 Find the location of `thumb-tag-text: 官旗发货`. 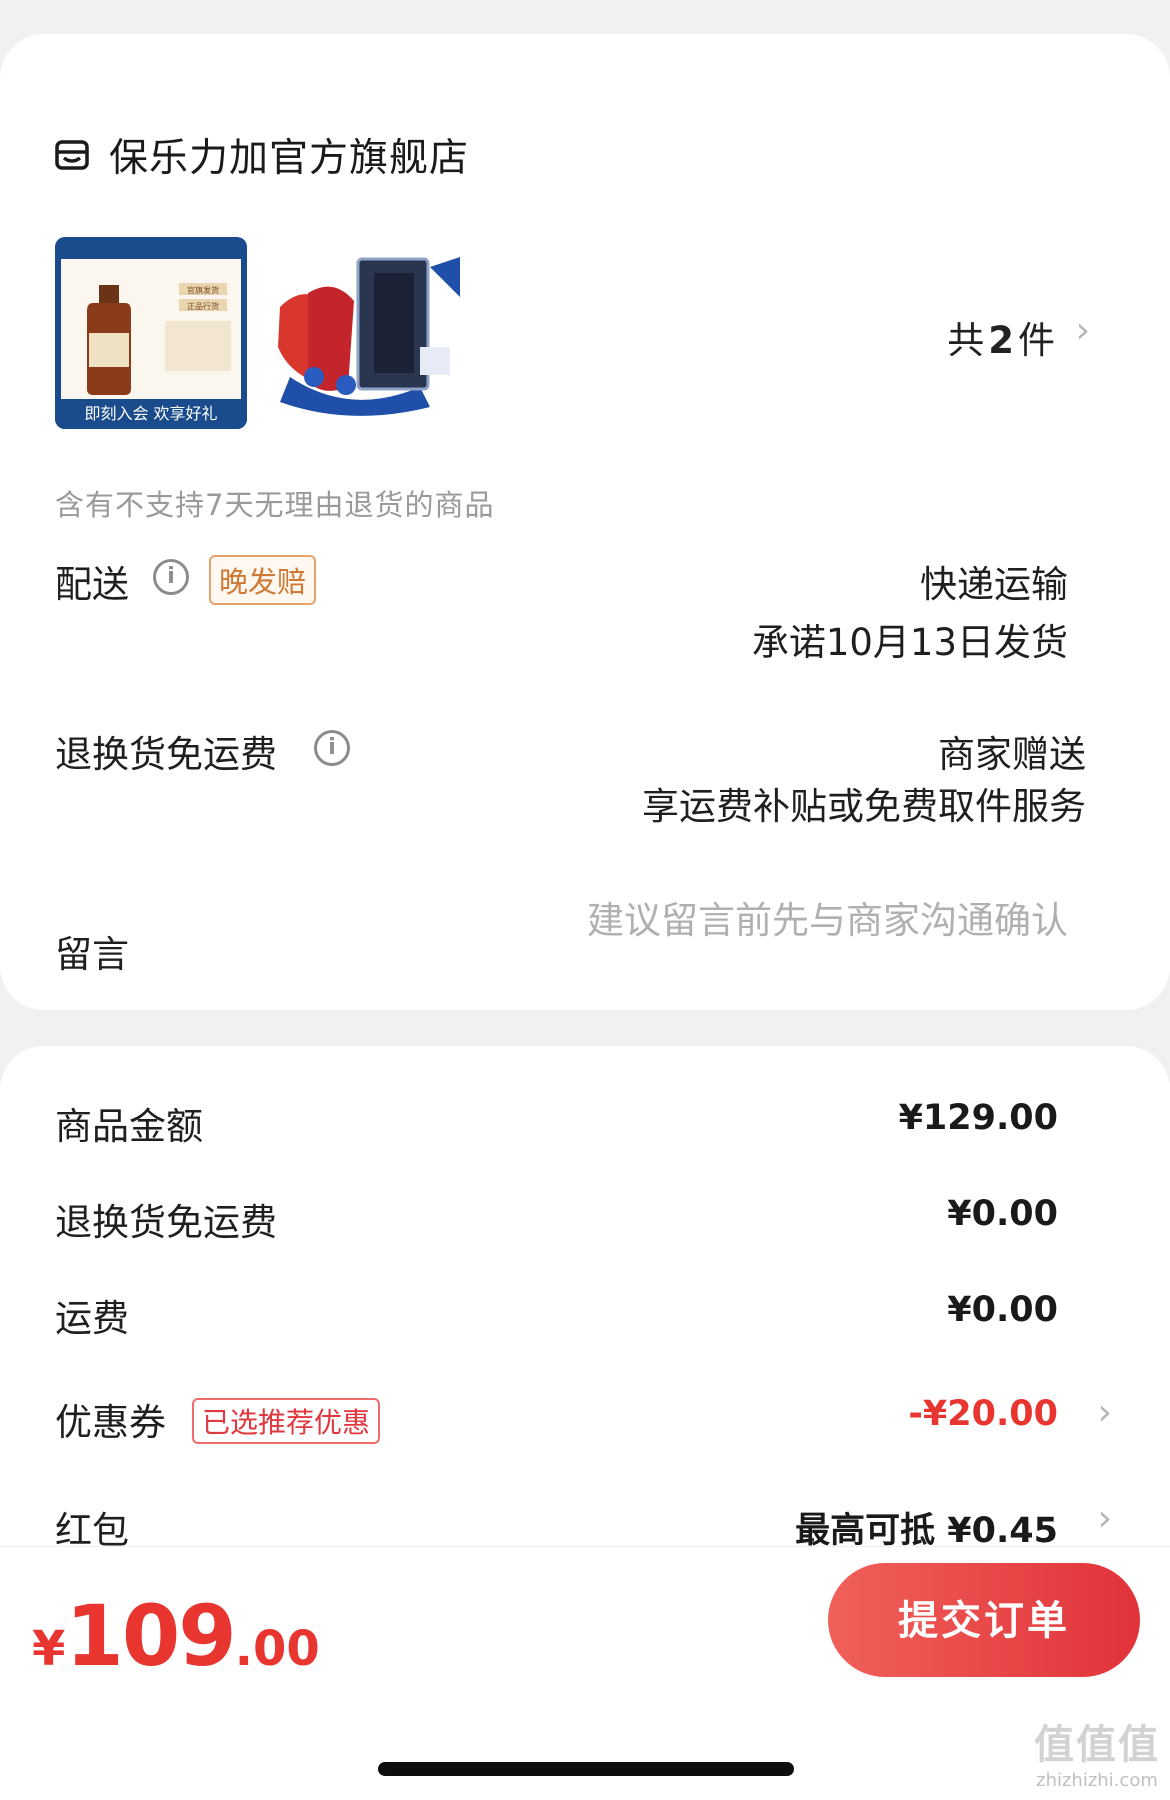

thumb-tag-text: 官旗发货 is located at coordinates (203, 290).